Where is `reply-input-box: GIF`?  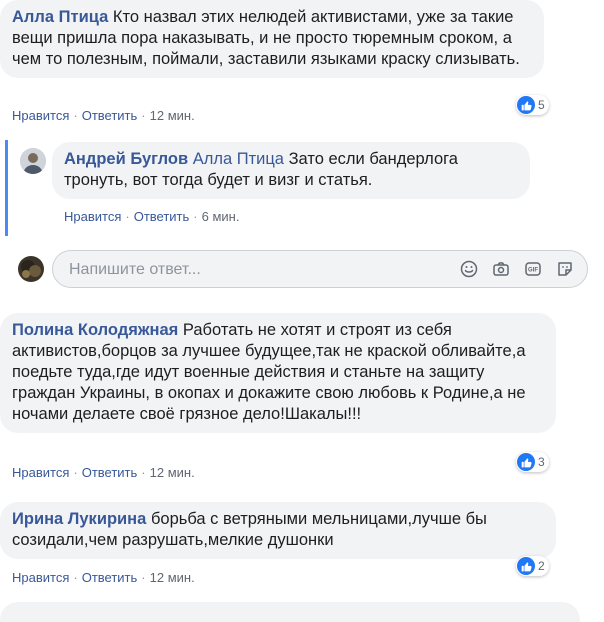 reply-input-box: GIF is located at coordinates (320, 269).